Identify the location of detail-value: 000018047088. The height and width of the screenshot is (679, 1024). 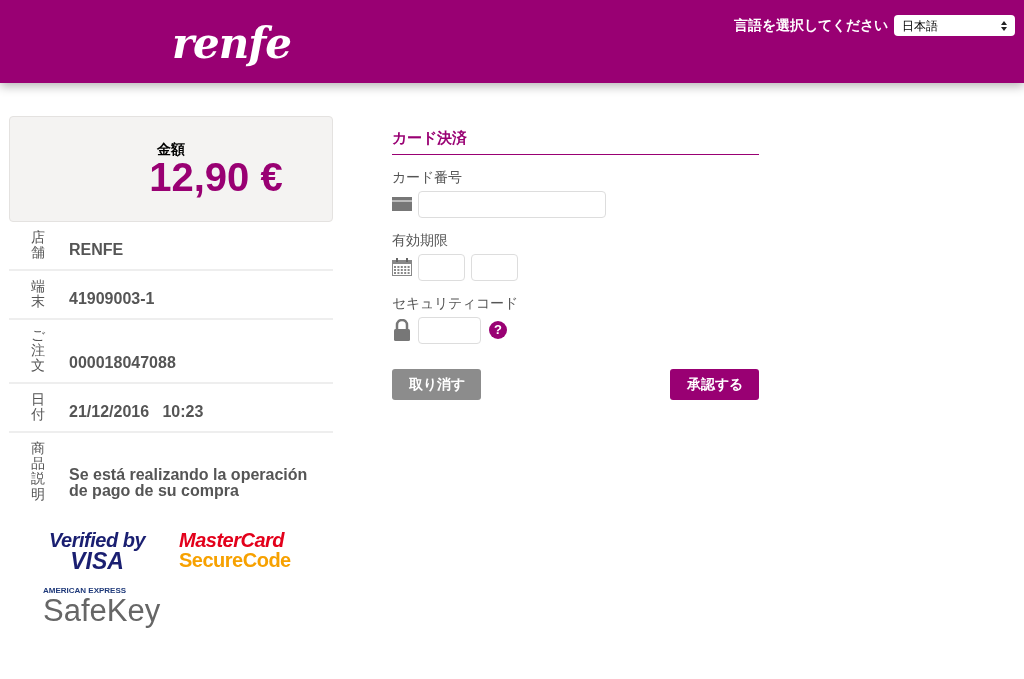
(123, 363).